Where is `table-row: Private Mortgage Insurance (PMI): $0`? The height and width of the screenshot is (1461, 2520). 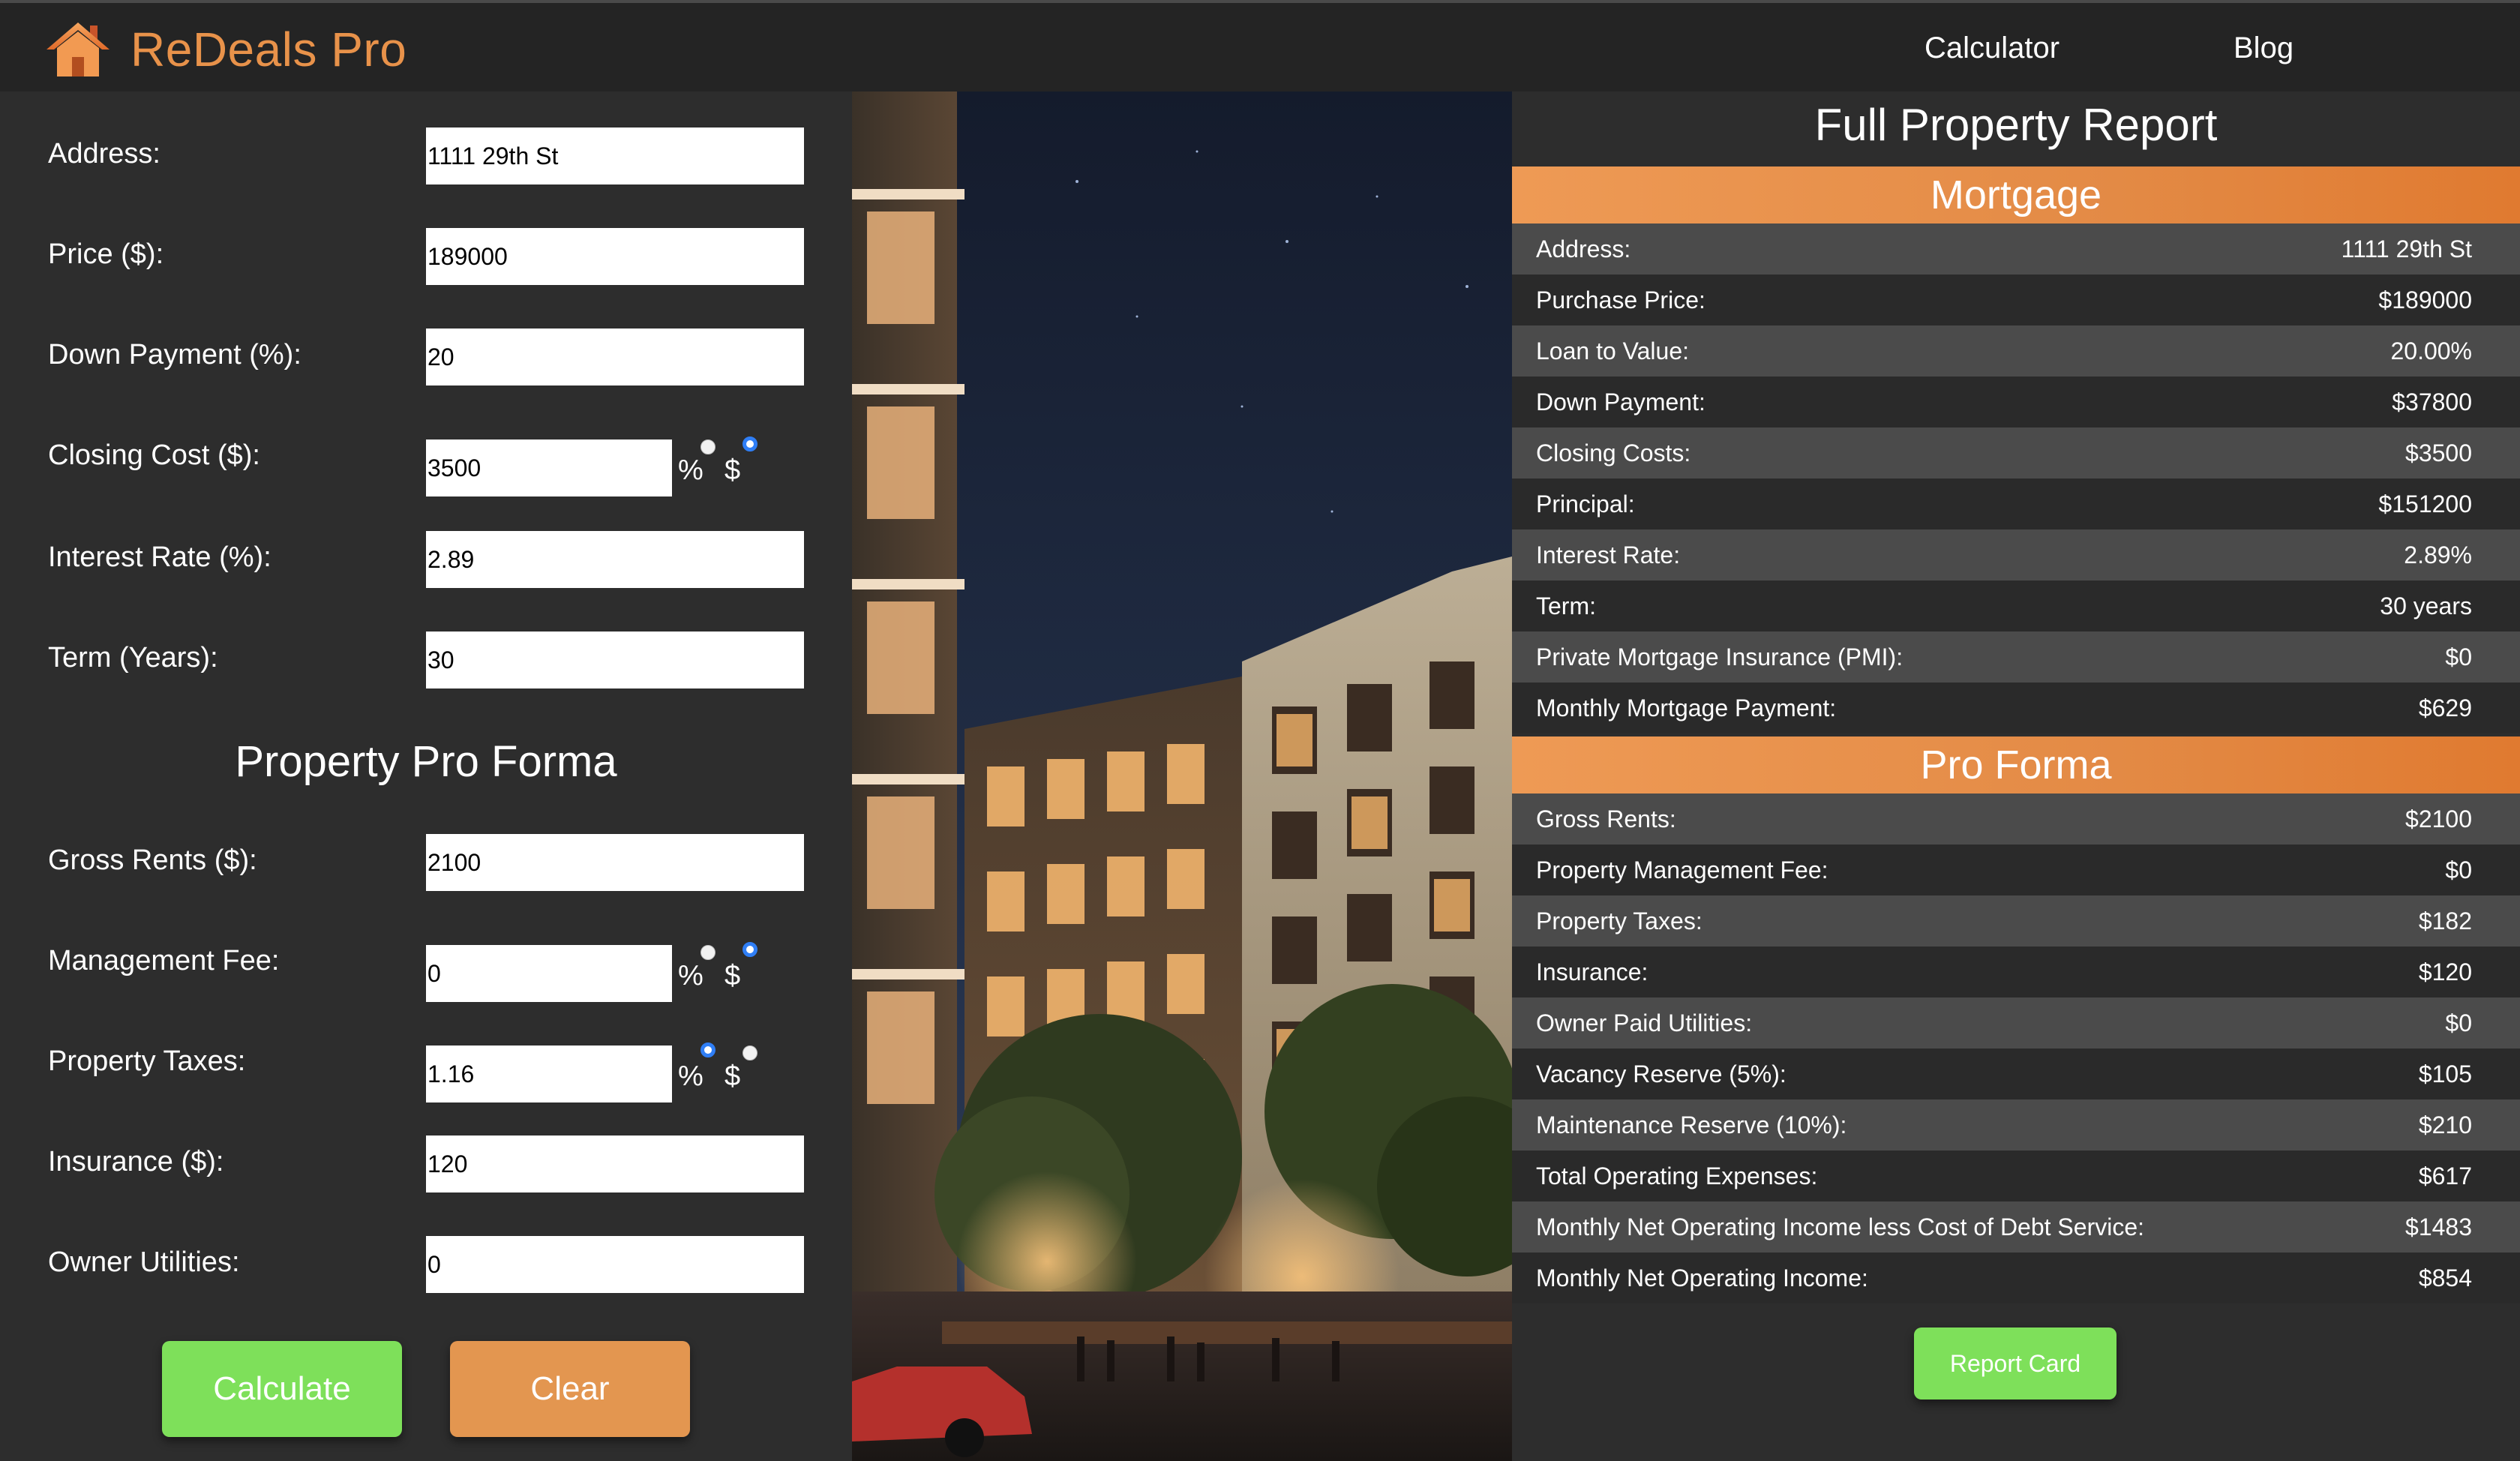
table-row: Private Mortgage Insurance (PMI): $0 is located at coordinates (2016, 657).